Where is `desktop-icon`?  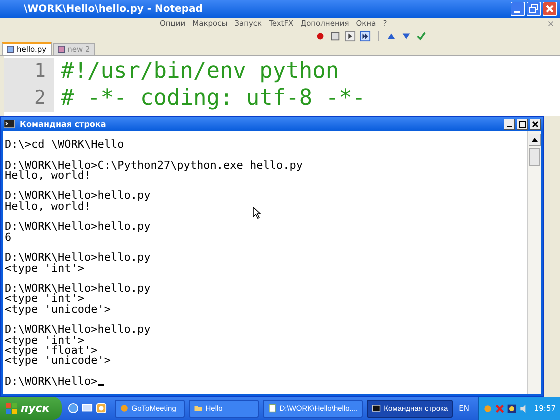 desktop-icon is located at coordinates (87, 408).